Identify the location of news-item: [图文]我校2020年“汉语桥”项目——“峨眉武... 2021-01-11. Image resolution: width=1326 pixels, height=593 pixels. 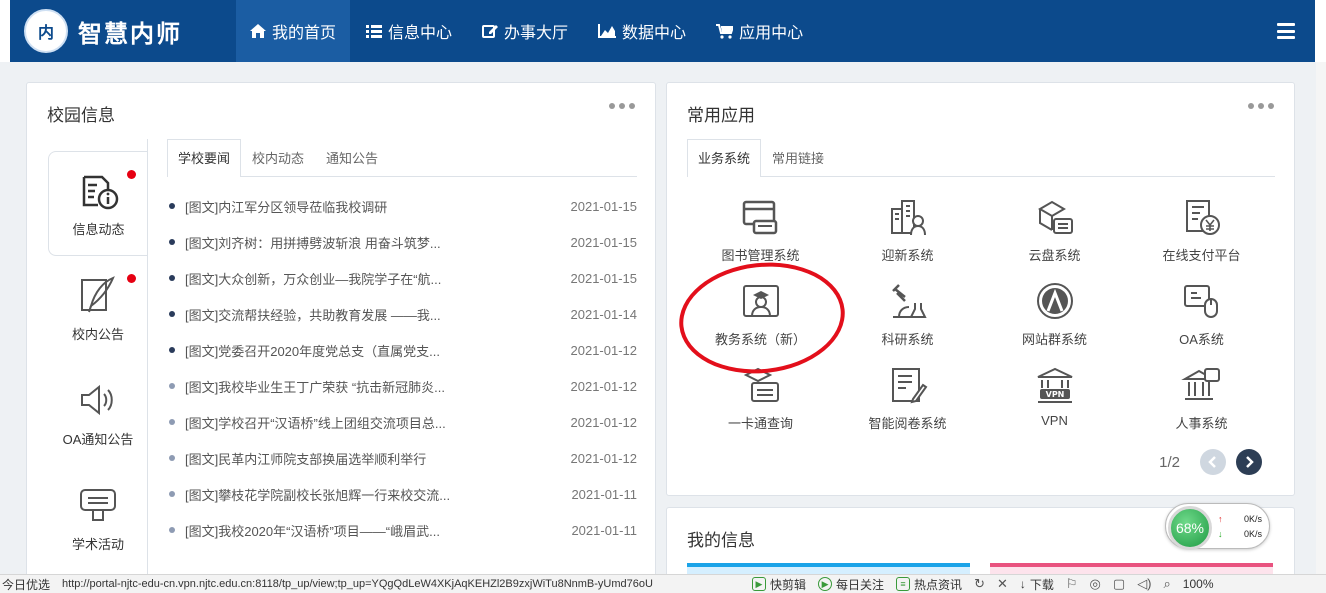
(402, 530).